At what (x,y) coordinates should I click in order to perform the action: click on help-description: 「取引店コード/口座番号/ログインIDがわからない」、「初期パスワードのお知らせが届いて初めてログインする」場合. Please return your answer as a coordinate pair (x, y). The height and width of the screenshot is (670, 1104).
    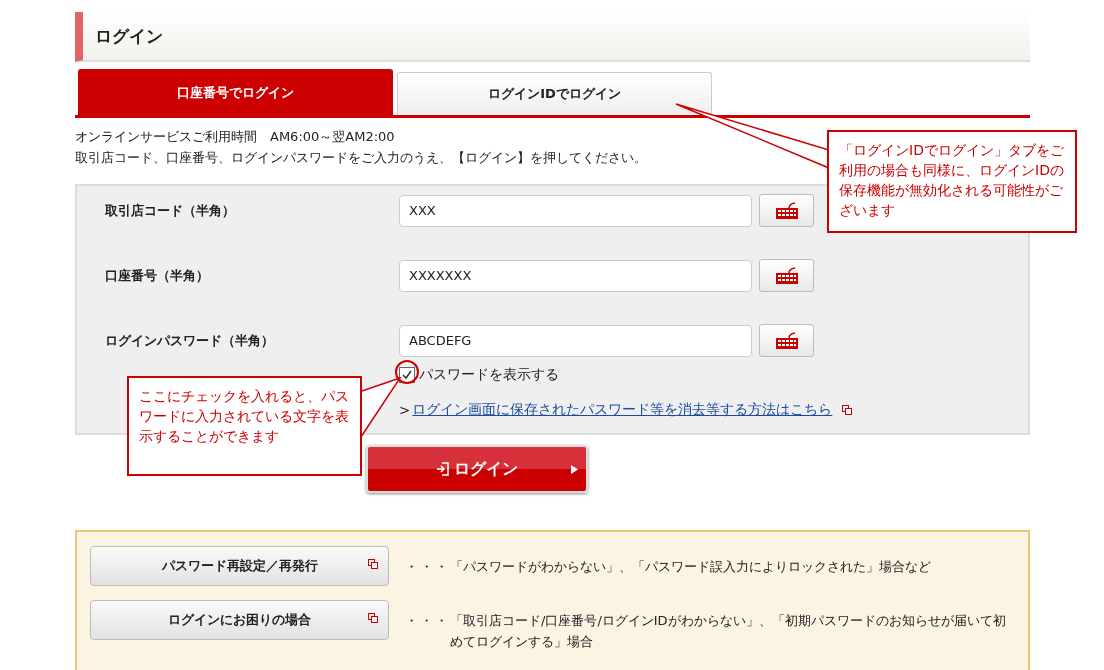
    Looking at the image, I should click on (728, 631).